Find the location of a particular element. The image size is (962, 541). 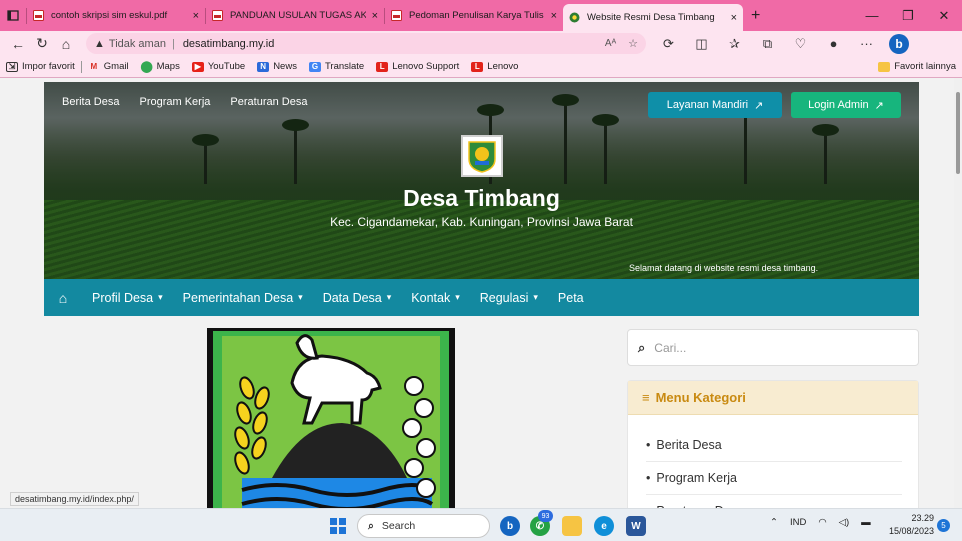

home-icon: ⌂ is located at coordinates (66, 44).